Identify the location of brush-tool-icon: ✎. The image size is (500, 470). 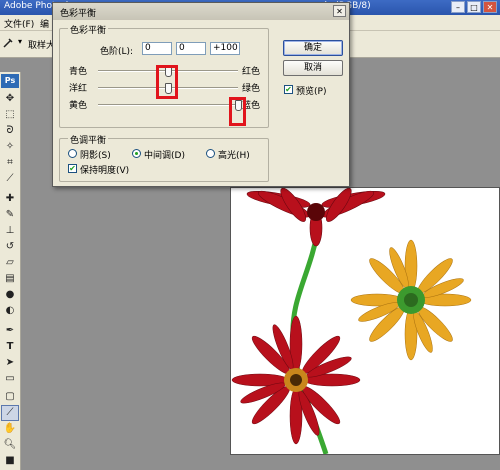
(10, 215).